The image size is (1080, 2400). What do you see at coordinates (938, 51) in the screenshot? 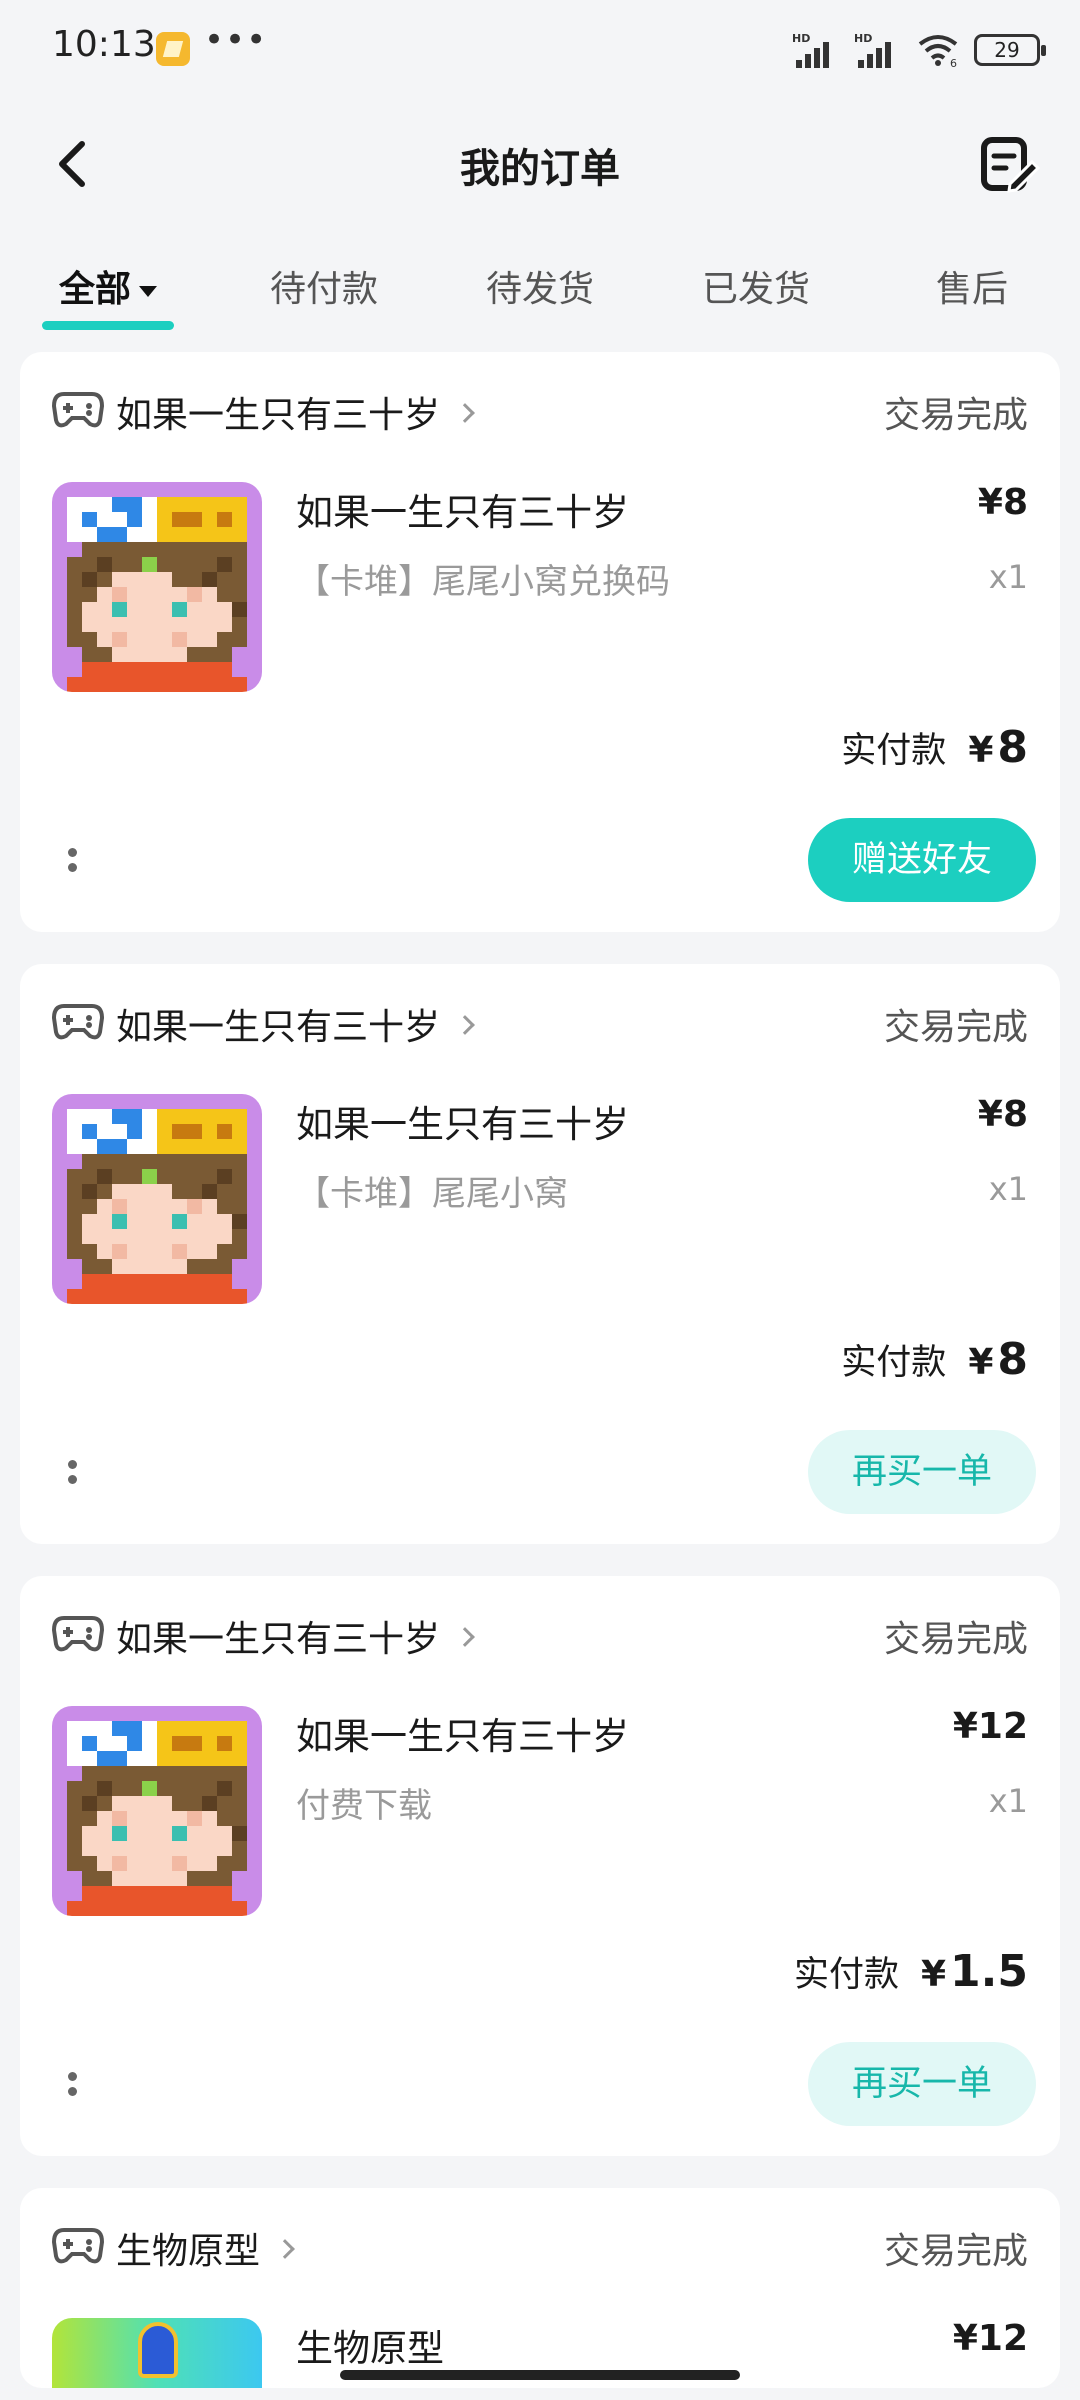
I see `wifi-icon: 6` at bounding box center [938, 51].